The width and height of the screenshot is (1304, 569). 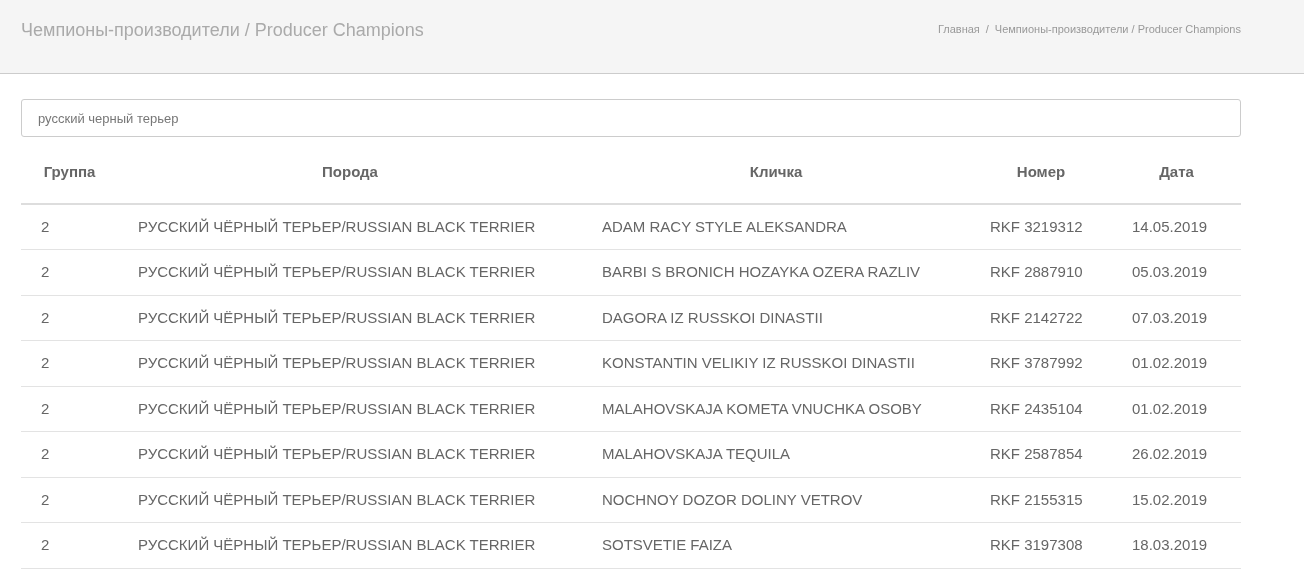 I want to click on table-cell: RKF 2155315, so click(x=1041, y=500).